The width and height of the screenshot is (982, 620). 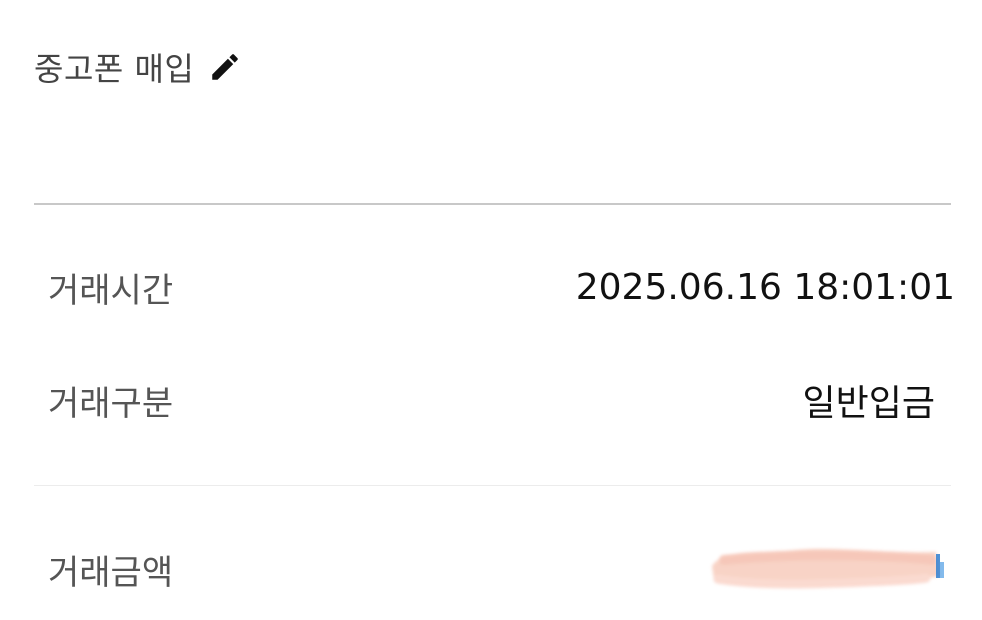 What do you see at coordinates (114, 69) in the screenshot?
I see `transaction-title: 중고폰 매입` at bounding box center [114, 69].